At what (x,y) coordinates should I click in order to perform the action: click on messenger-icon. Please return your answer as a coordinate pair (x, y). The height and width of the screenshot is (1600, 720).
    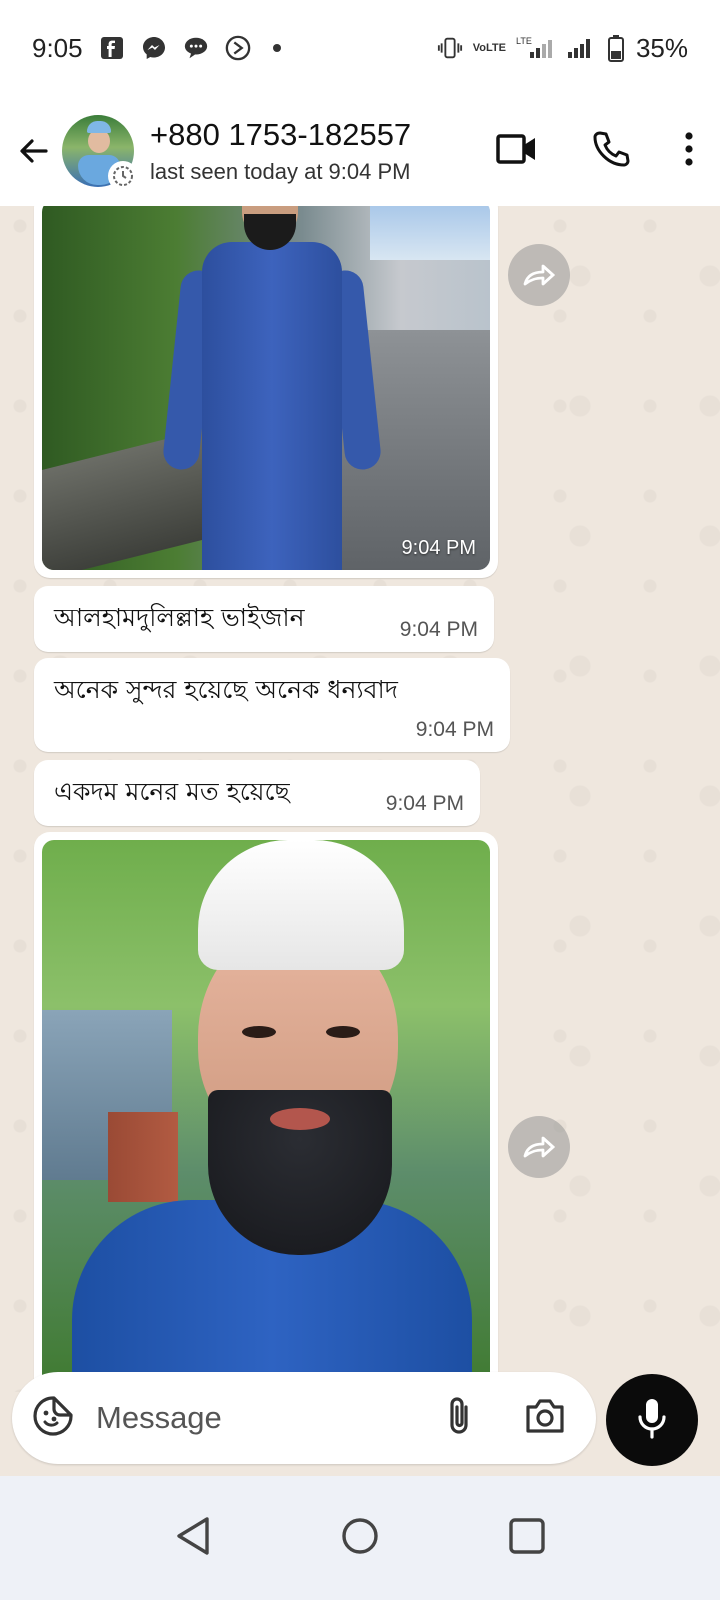
    Looking at the image, I should click on (154, 48).